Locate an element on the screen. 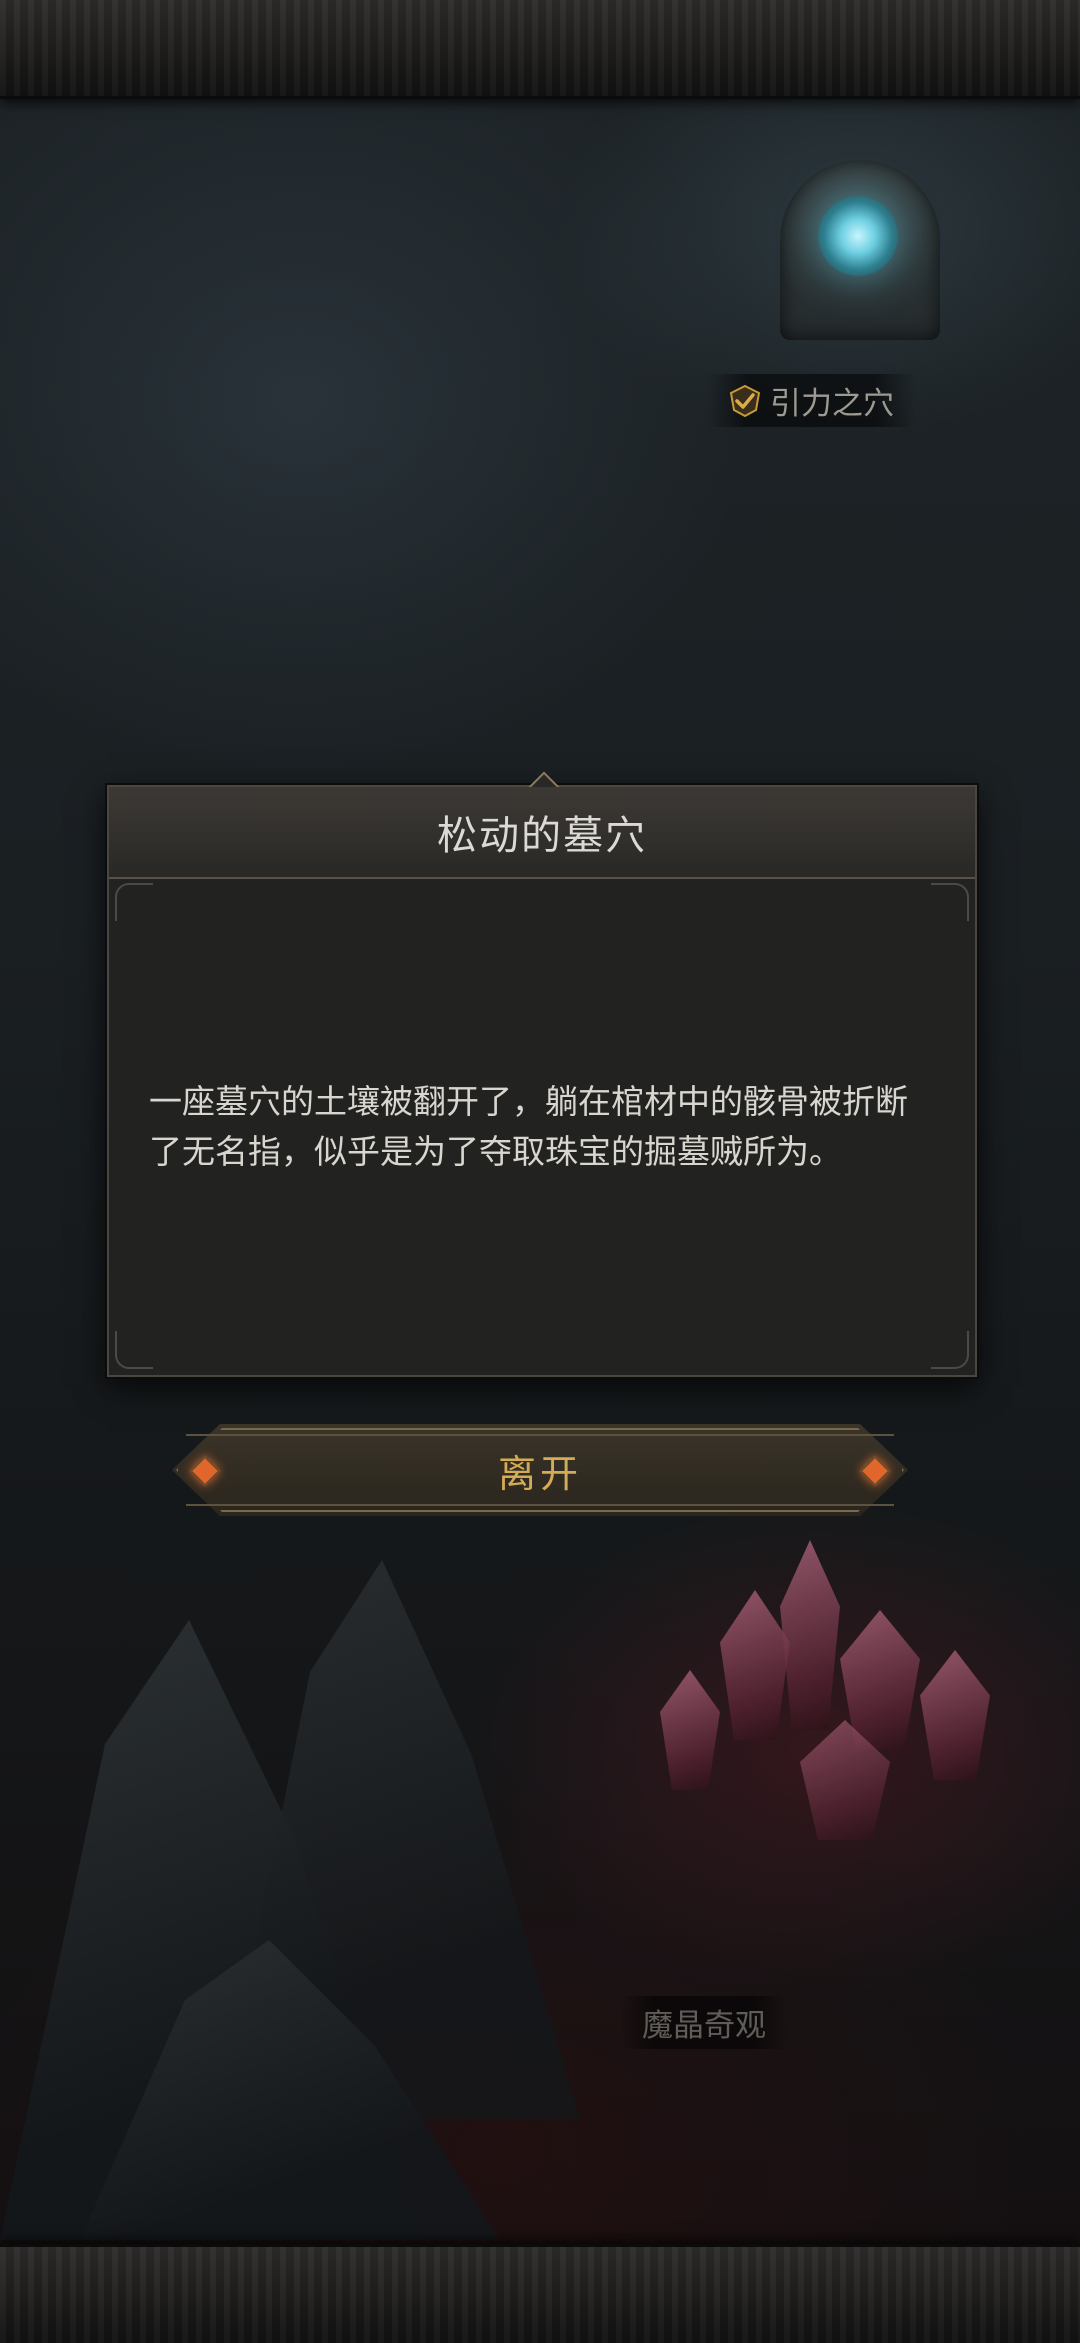  leave-button-label: 离开 is located at coordinates (539, 1473).